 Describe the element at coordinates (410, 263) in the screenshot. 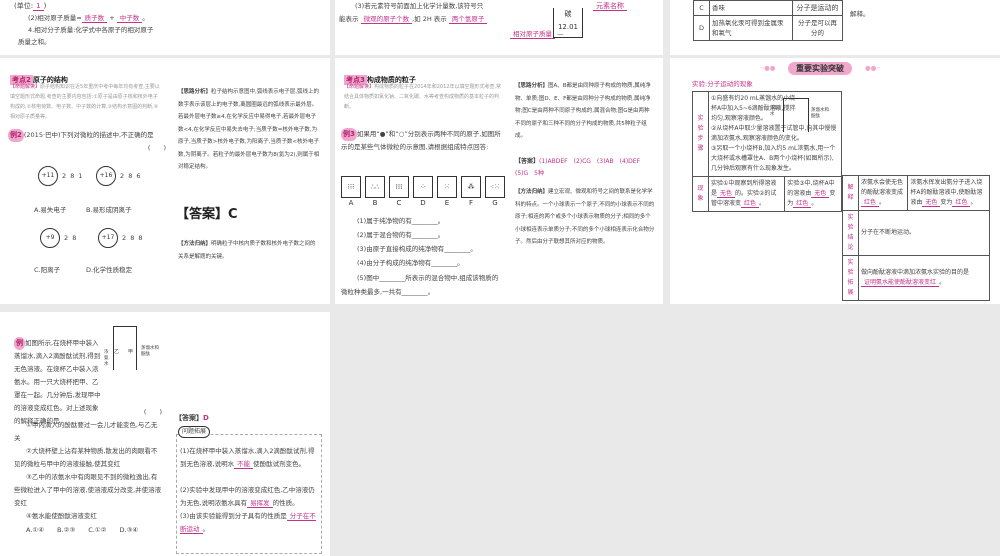

I see `sub-question: (4)由分子构成的纯净物有________。` at that location.